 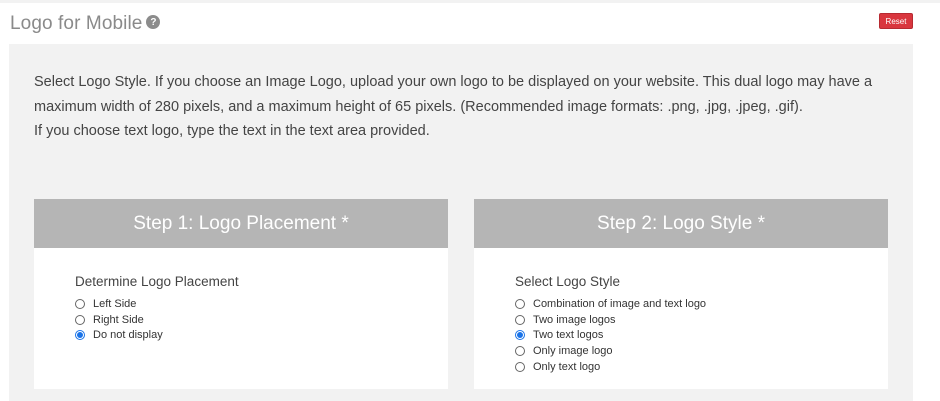 I want to click on radio-combination, so click(x=520, y=303).